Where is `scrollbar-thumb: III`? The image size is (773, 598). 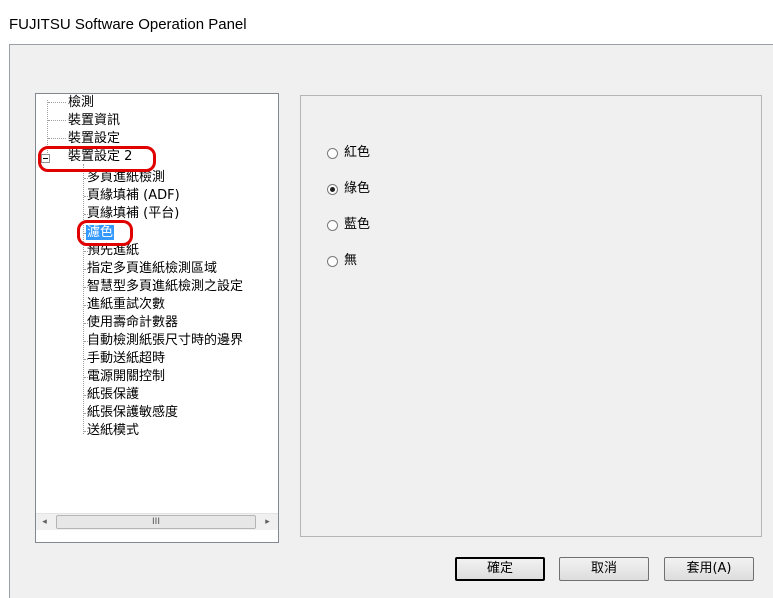 scrollbar-thumb: III is located at coordinates (156, 522).